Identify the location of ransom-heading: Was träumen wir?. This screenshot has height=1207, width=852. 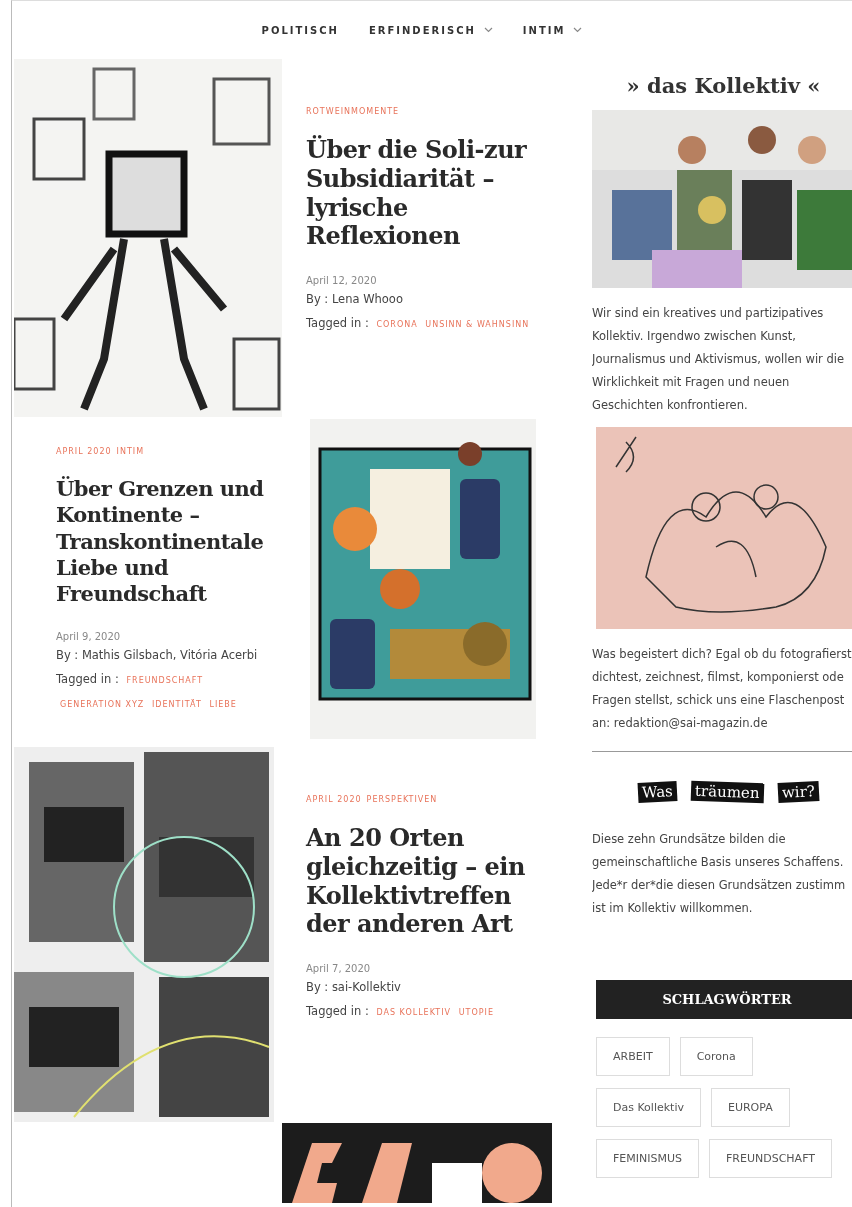
(722, 792).